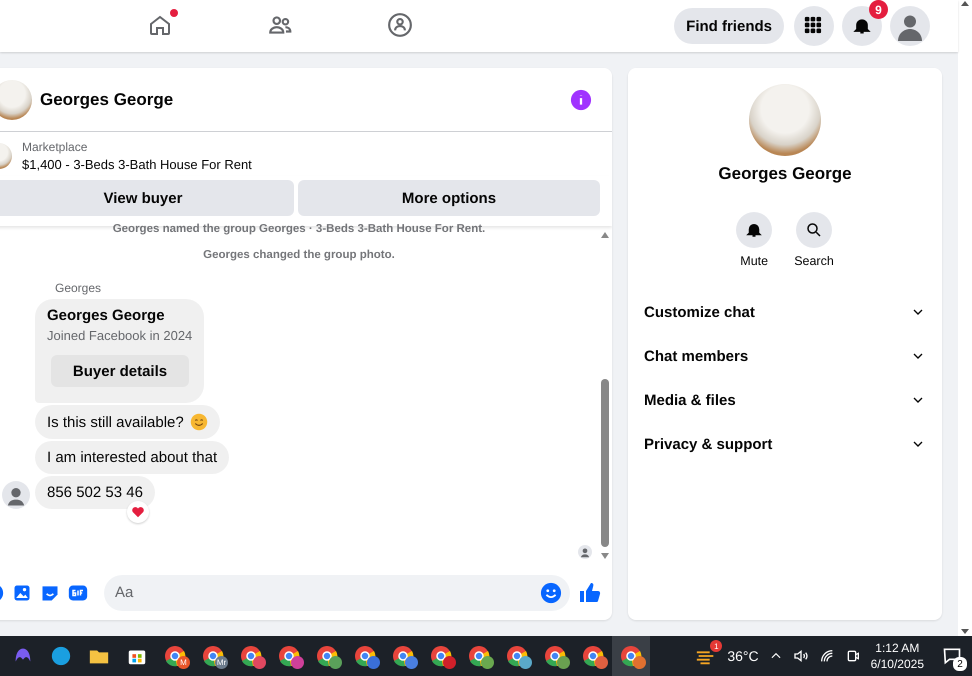 The image size is (972, 676). Describe the element at coordinates (605, 463) in the screenshot. I see `scrollbar-thumb` at that location.